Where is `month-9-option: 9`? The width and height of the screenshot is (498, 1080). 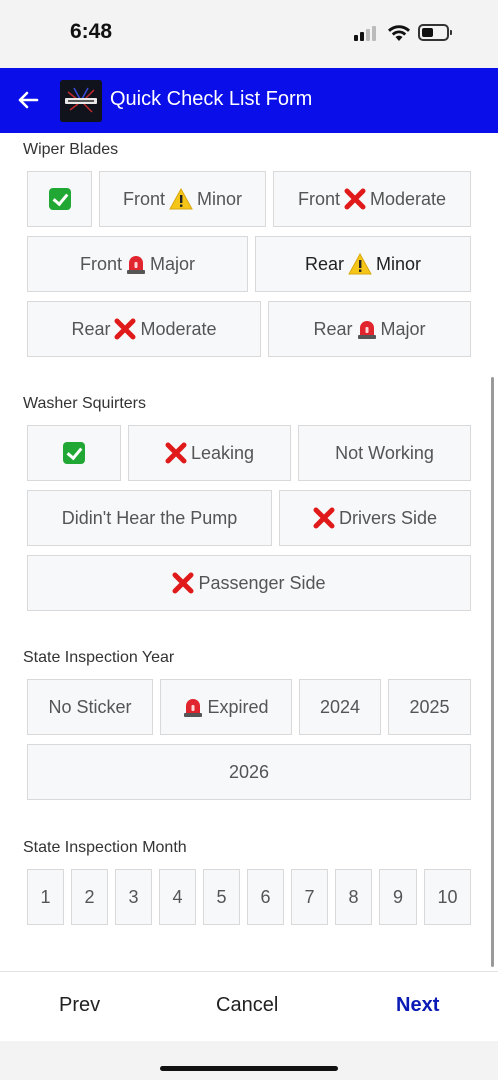 month-9-option: 9 is located at coordinates (398, 897).